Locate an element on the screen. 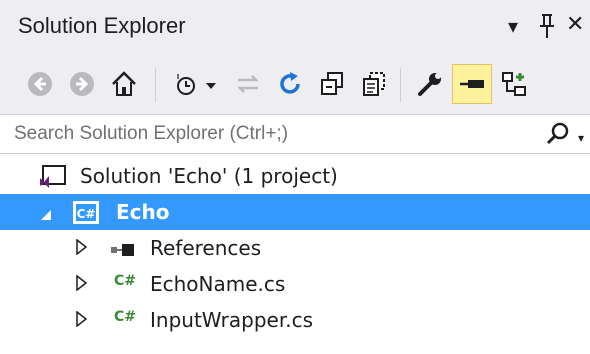 Image resolution: width=590 pixels, height=354 pixels. csharp-project-icon: C# is located at coordinates (86, 215).